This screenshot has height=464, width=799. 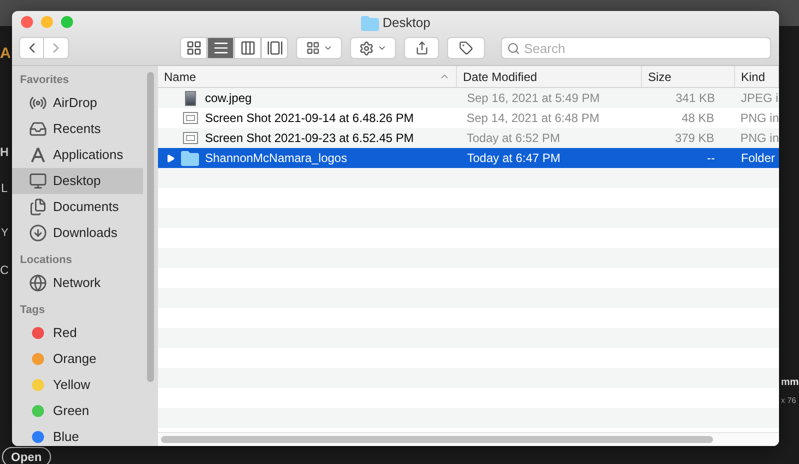 I want to click on globe-icon, so click(x=38, y=283).